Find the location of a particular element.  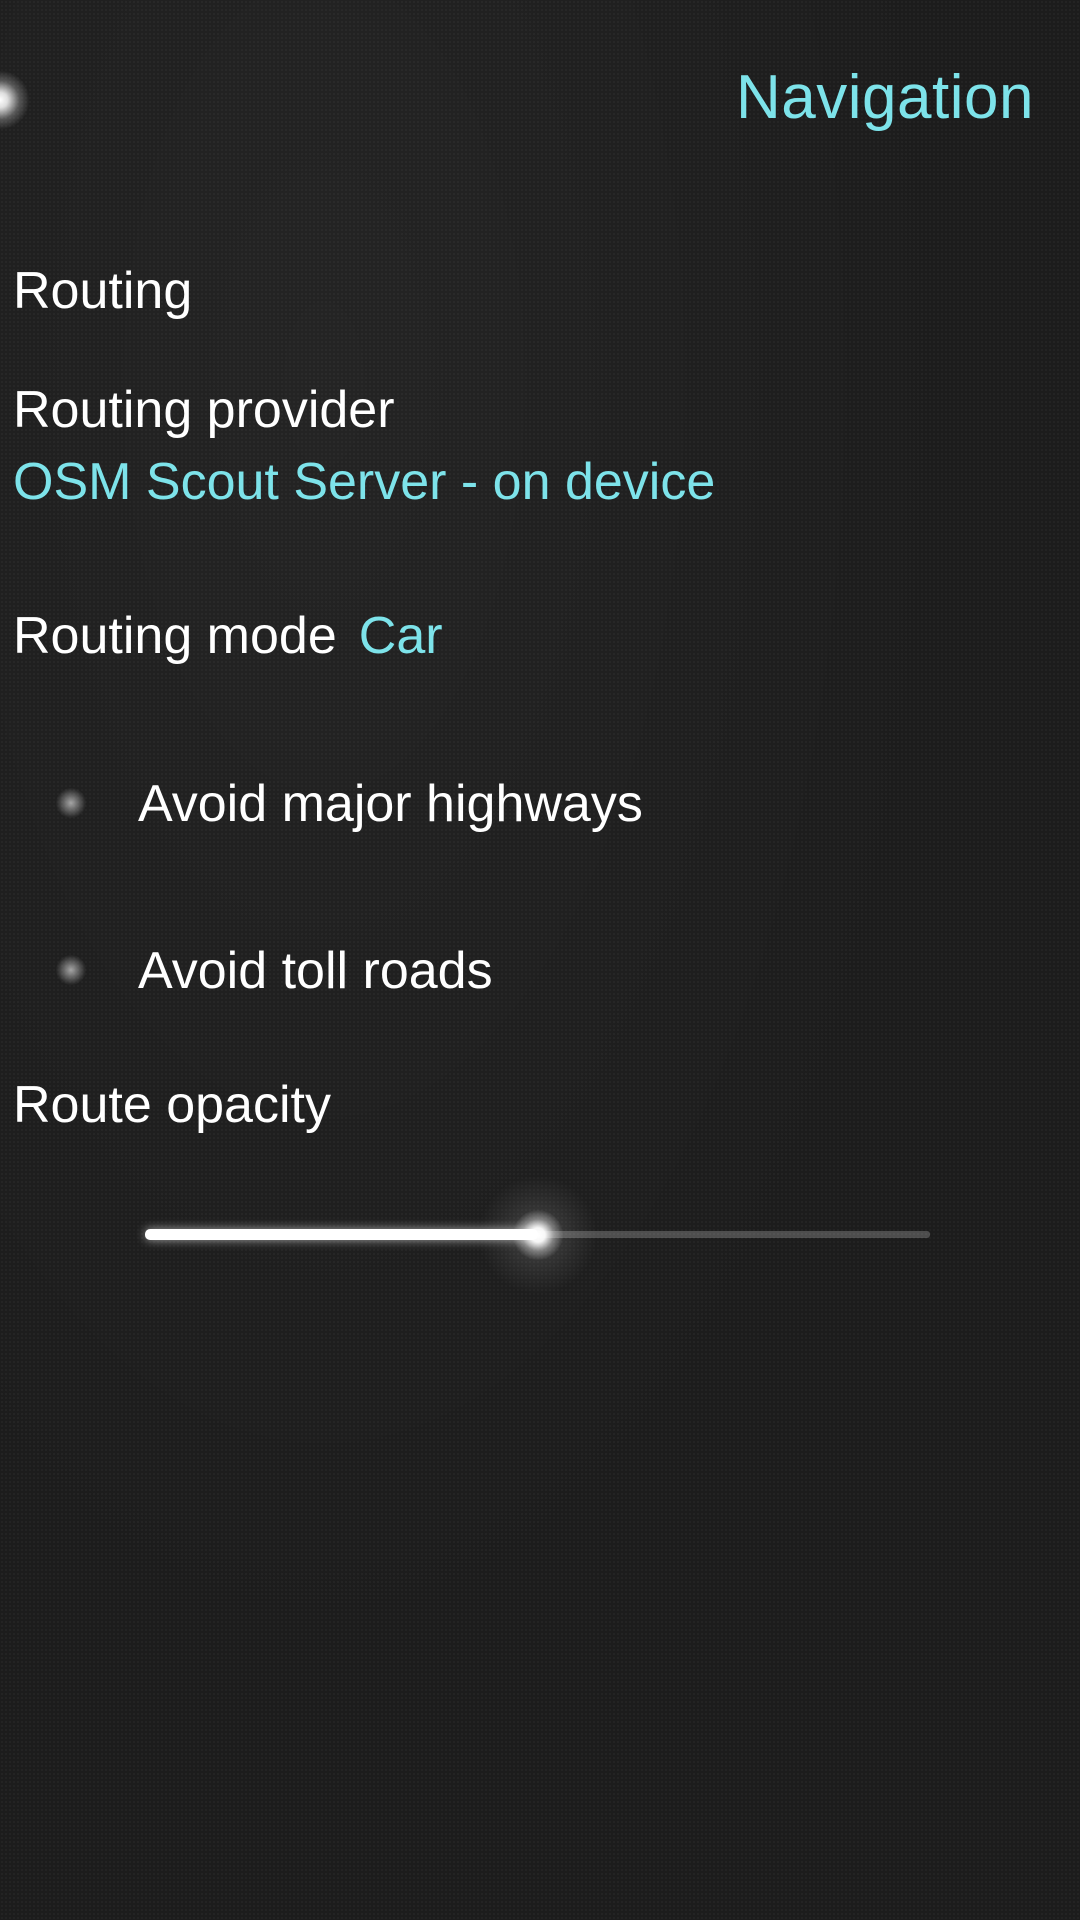

routing-mode-value: Car is located at coordinates (400, 636).